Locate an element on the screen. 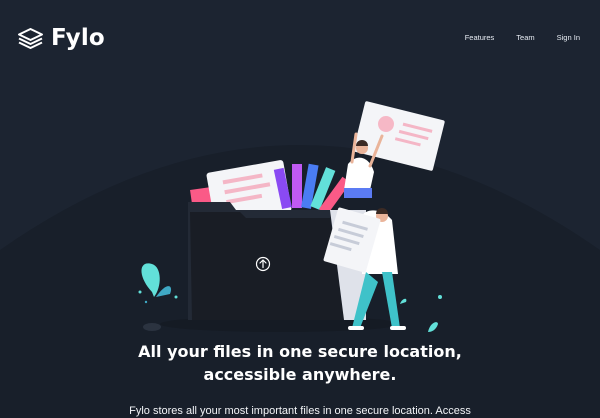 This screenshot has width=600, height=418. nav-features: Features is located at coordinates (480, 37).